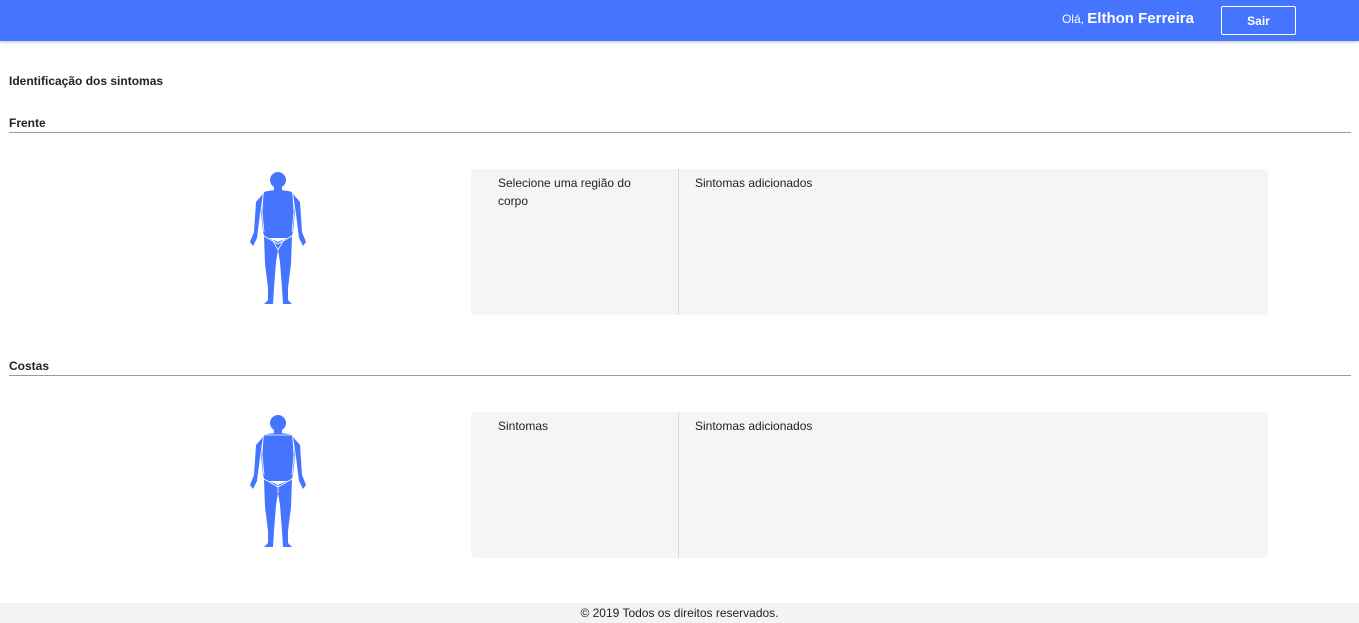 This screenshot has width=1359, height=623. Describe the element at coordinates (754, 183) in the screenshot. I see `front-added-symptoms-label: Sintomas adicionados` at that location.